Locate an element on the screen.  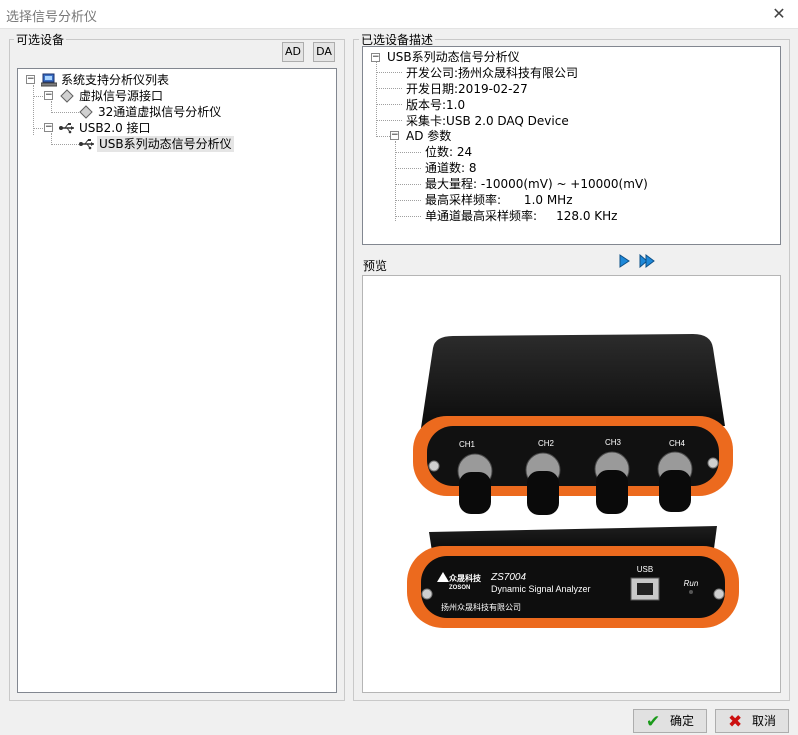
tree-usb-group: USB2.0 接口 is located at coordinates (115, 128).